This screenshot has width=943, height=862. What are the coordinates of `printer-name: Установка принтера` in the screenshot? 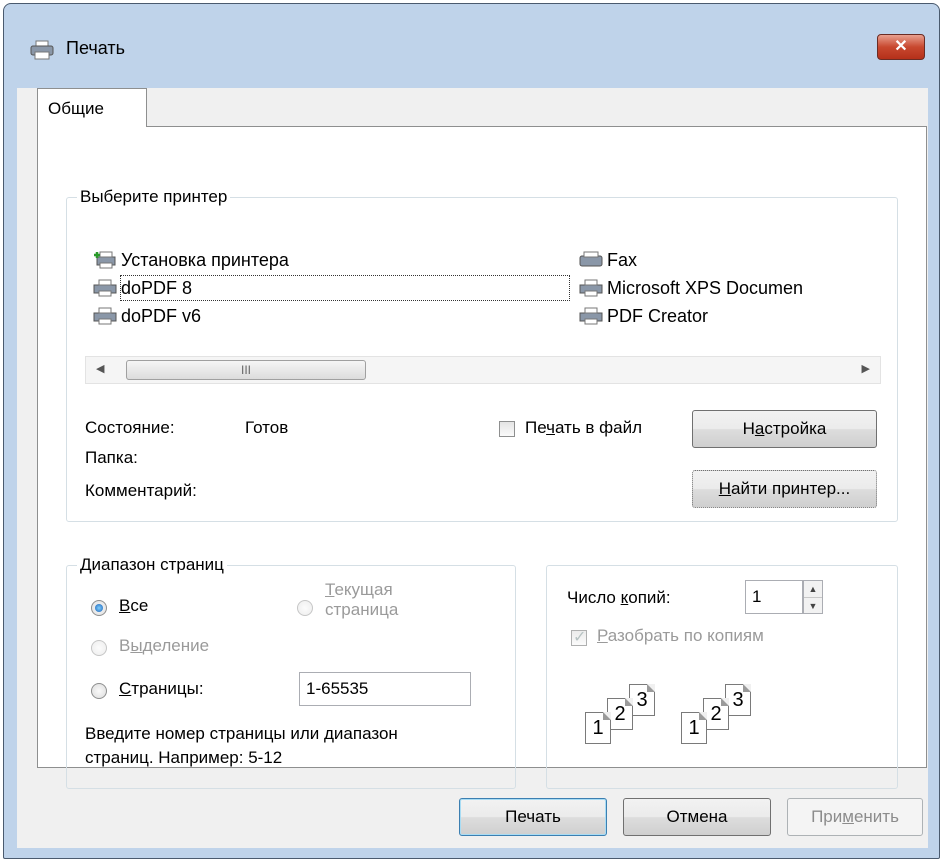 It's located at (205, 260).